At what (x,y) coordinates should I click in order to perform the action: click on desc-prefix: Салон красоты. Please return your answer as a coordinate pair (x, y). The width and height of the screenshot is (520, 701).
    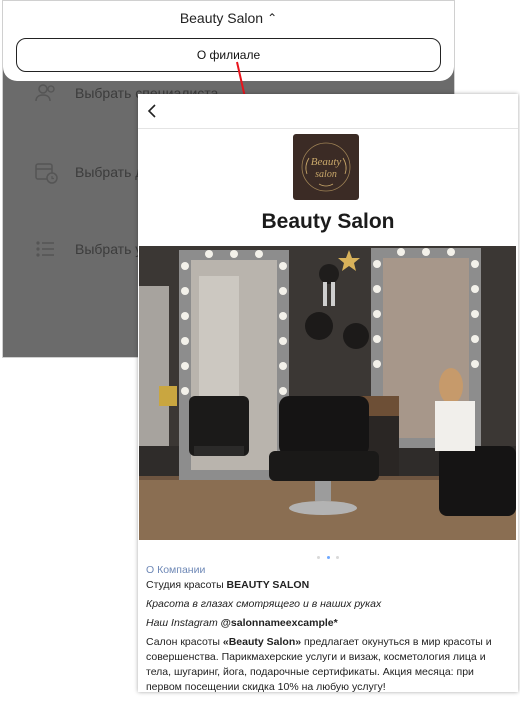
    Looking at the image, I should click on (184, 642).